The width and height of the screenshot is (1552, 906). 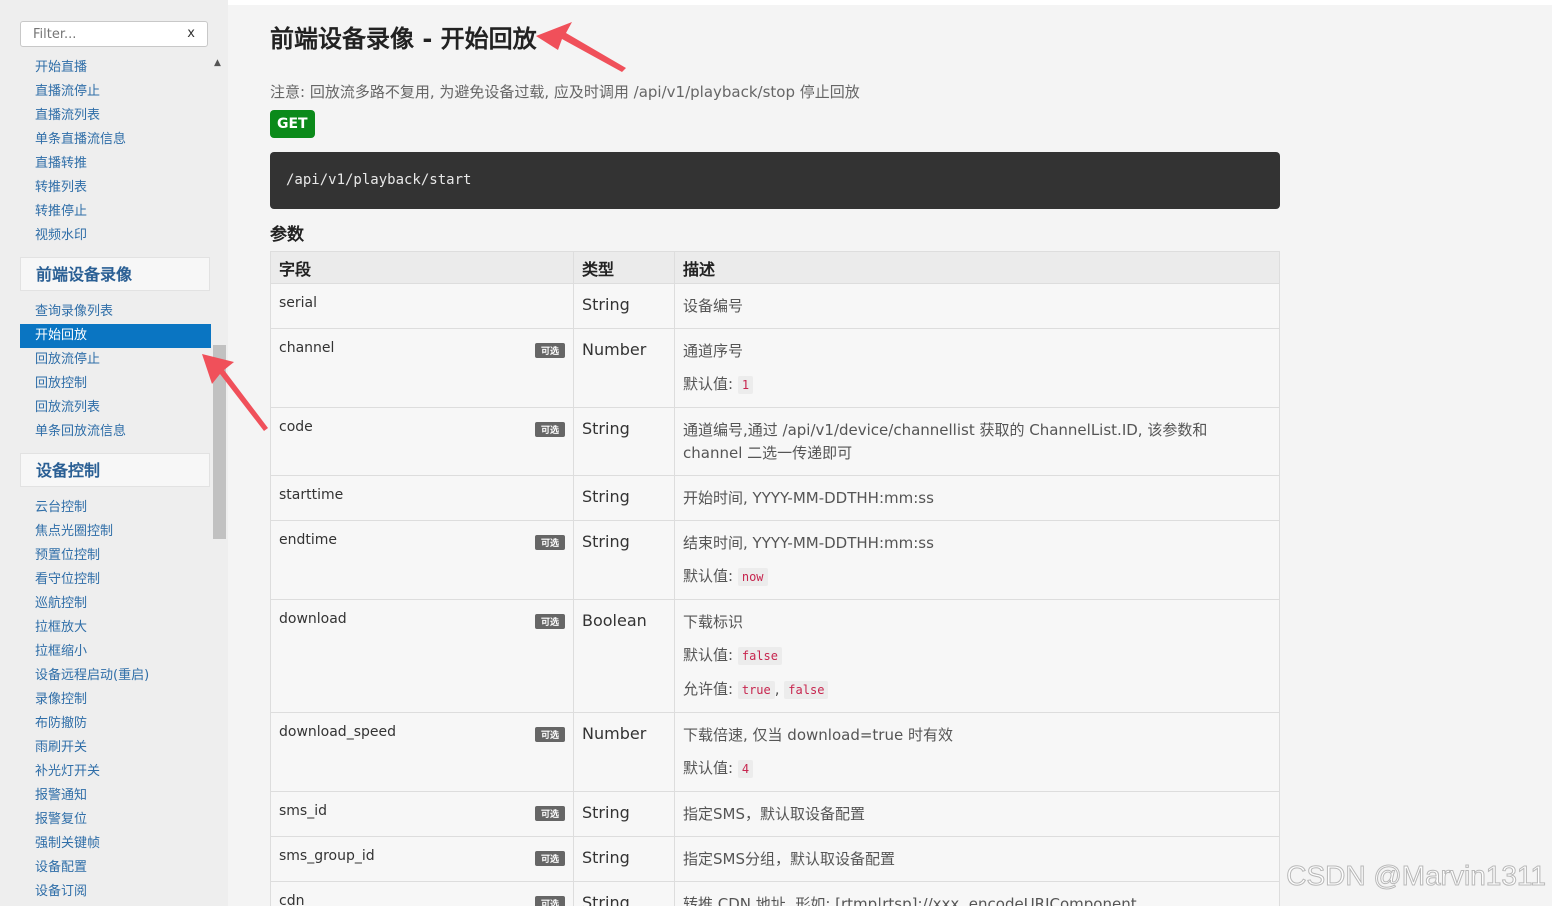 What do you see at coordinates (1416, 876) in the screenshot?
I see `watermark: CSDN @Marvin1311` at bounding box center [1416, 876].